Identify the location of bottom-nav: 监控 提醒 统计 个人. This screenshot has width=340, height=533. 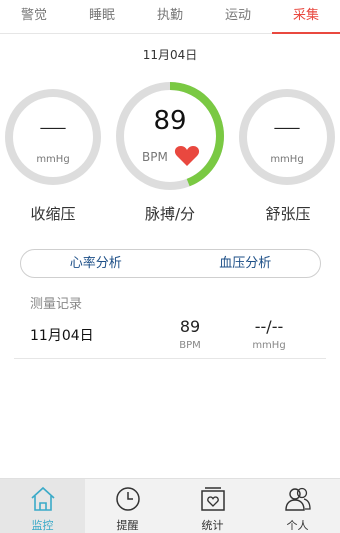
(170, 505).